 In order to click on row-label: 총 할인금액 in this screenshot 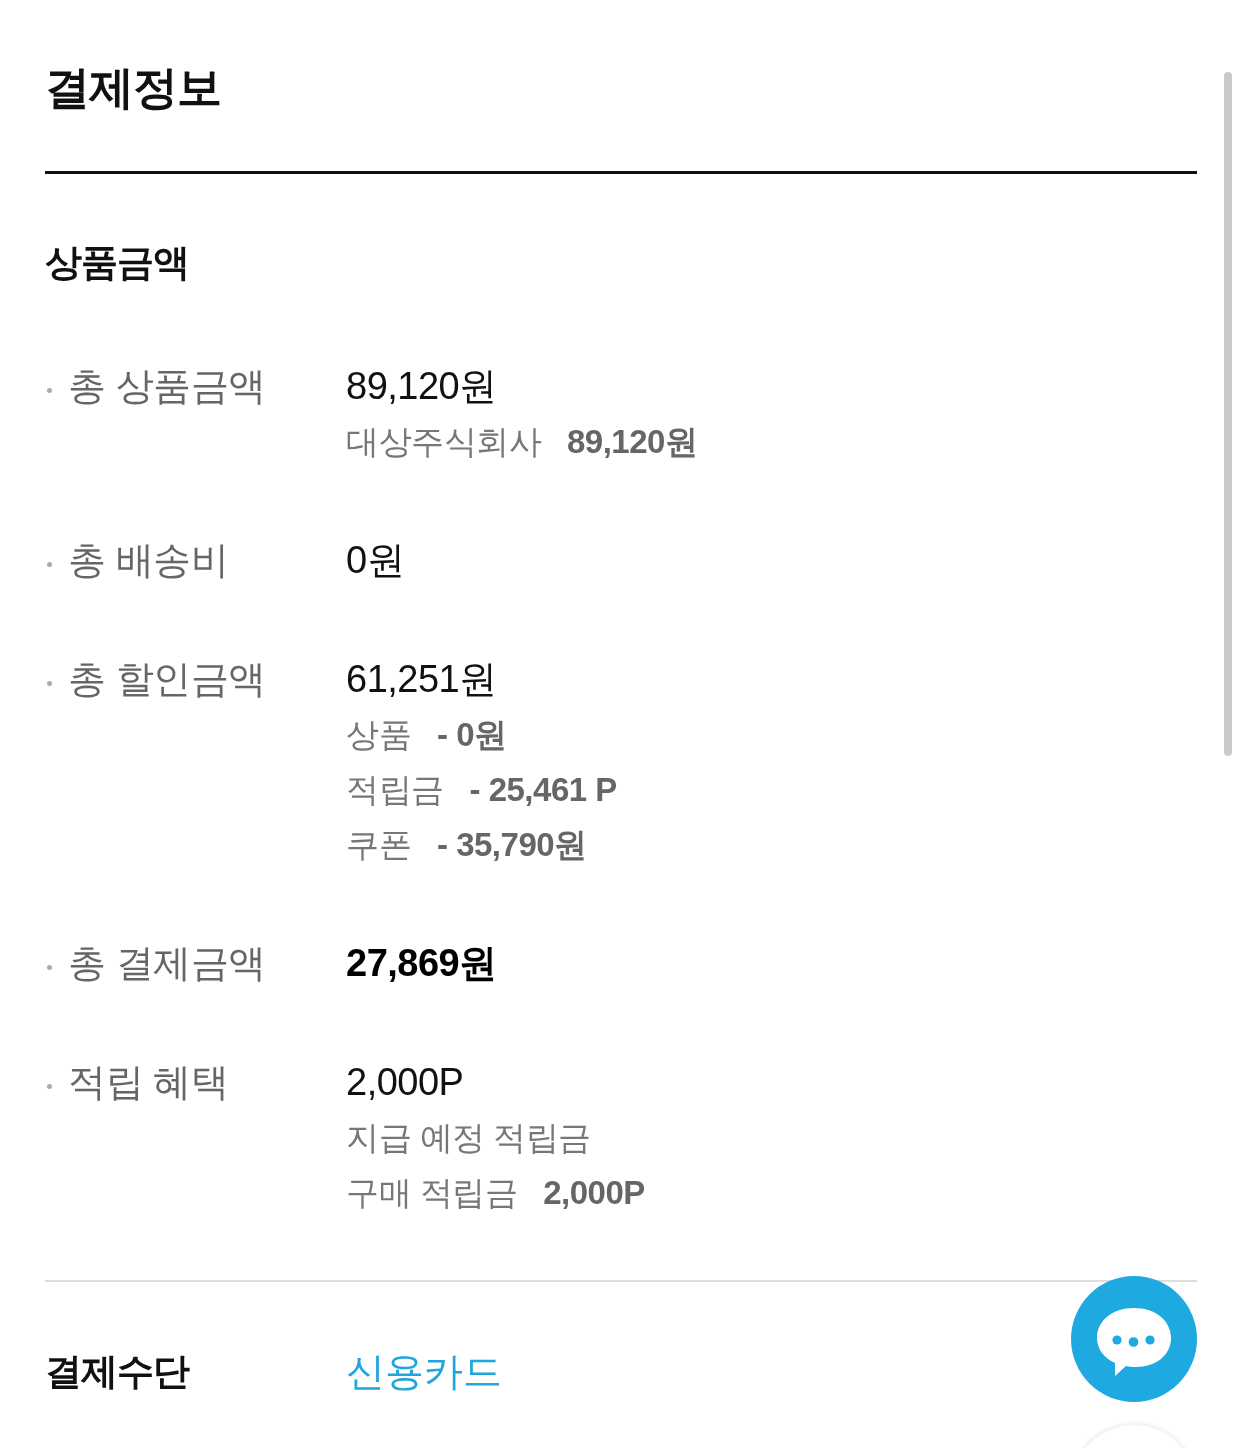, I will do `click(167, 679)`.